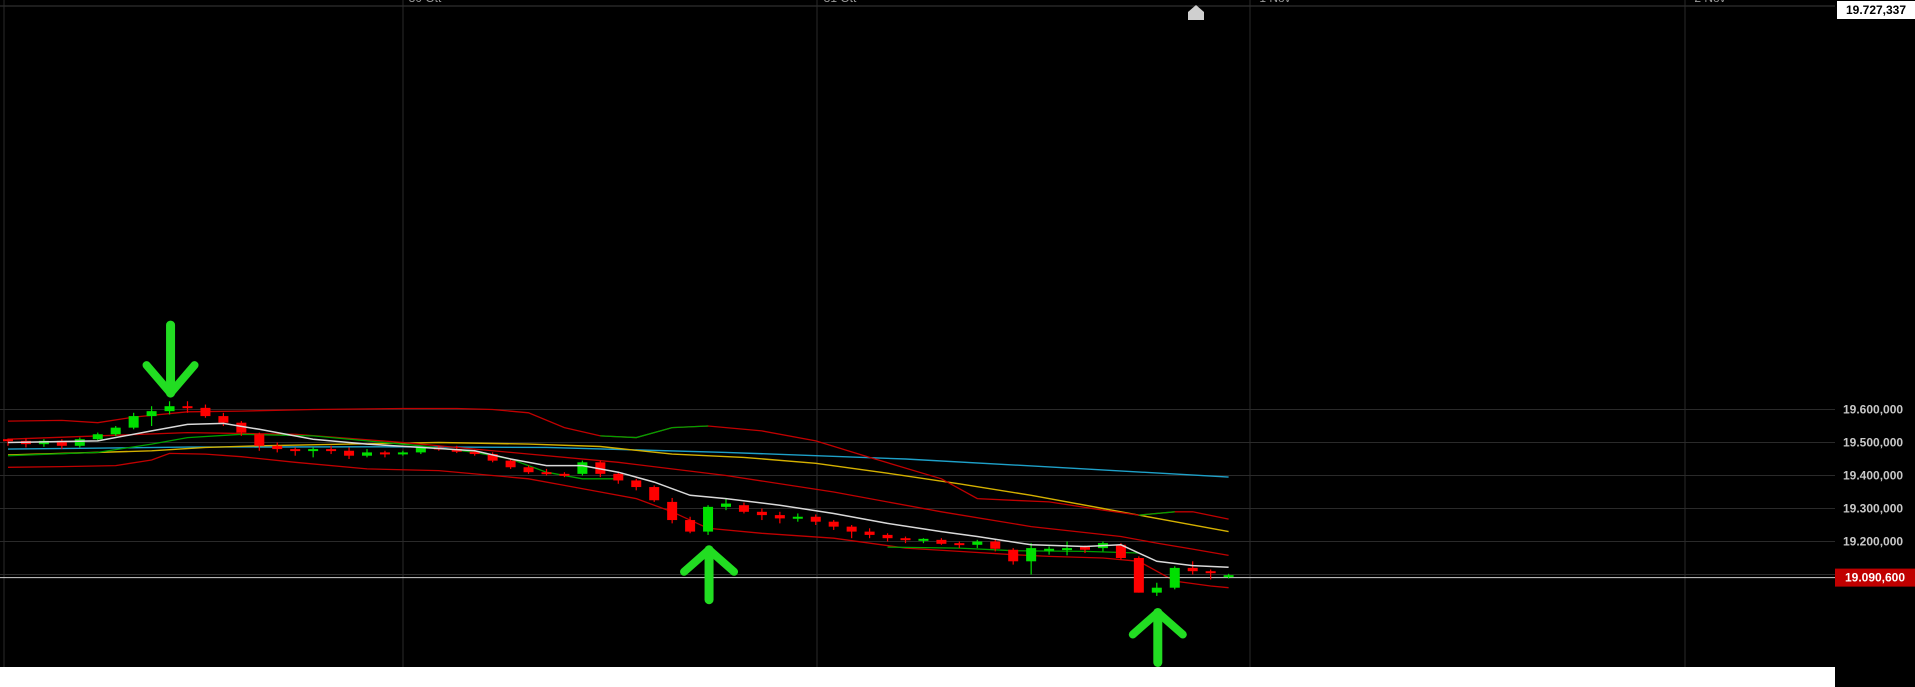 This screenshot has width=1915, height=687. Describe the element at coordinates (1873, 410) in the screenshot. I see `y-axis-tick-label: 19.600,000` at that location.